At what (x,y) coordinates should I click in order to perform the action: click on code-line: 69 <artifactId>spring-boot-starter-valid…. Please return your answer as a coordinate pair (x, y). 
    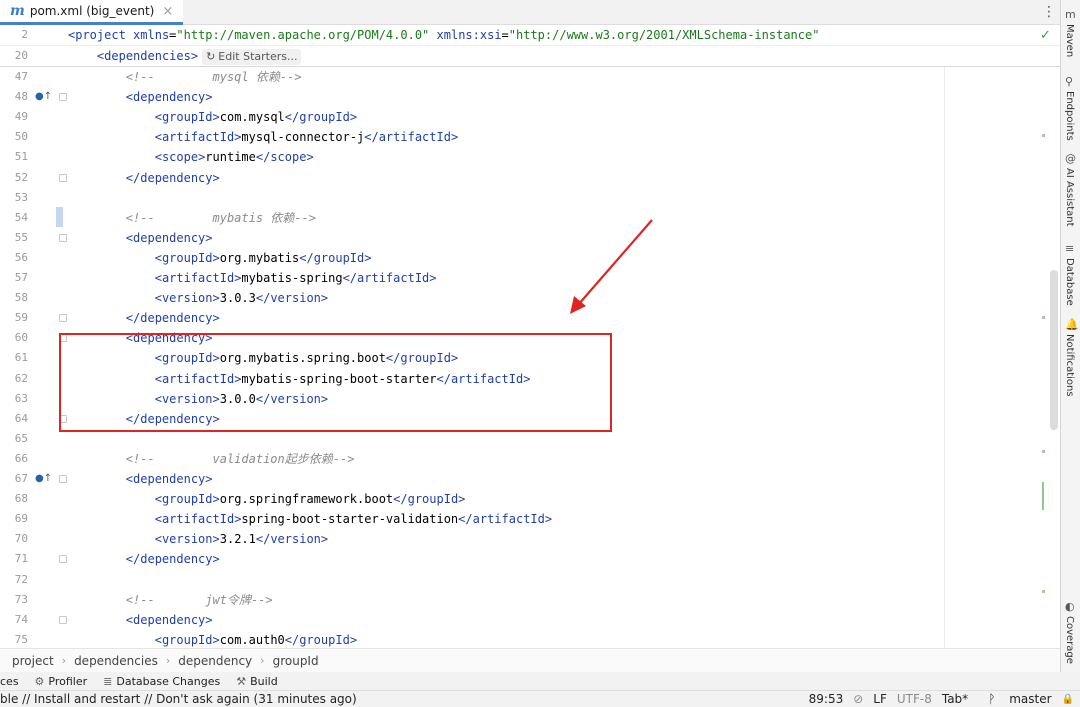
    Looking at the image, I should click on (530, 519).